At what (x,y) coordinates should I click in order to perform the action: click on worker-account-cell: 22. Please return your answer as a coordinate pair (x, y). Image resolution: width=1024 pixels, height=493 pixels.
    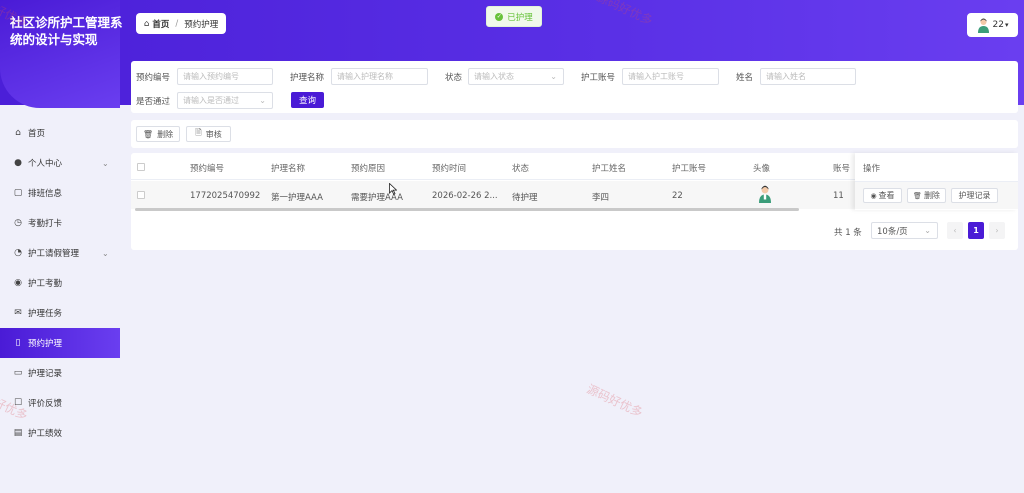
    Looking at the image, I should click on (677, 196).